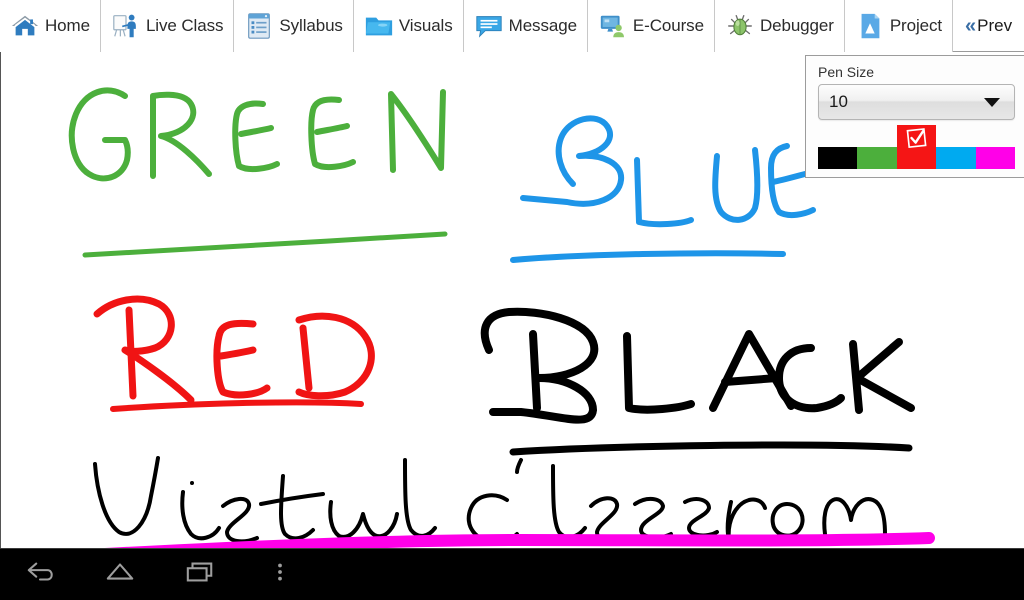  Describe the element at coordinates (838, 101) in the screenshot. I see `pen-size-value: 10` at that location.